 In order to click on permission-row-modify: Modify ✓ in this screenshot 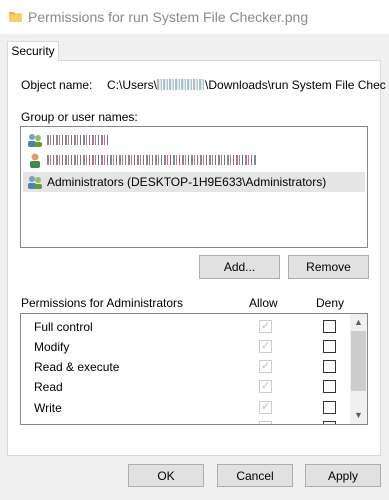, I will do `click(186, 347)`.